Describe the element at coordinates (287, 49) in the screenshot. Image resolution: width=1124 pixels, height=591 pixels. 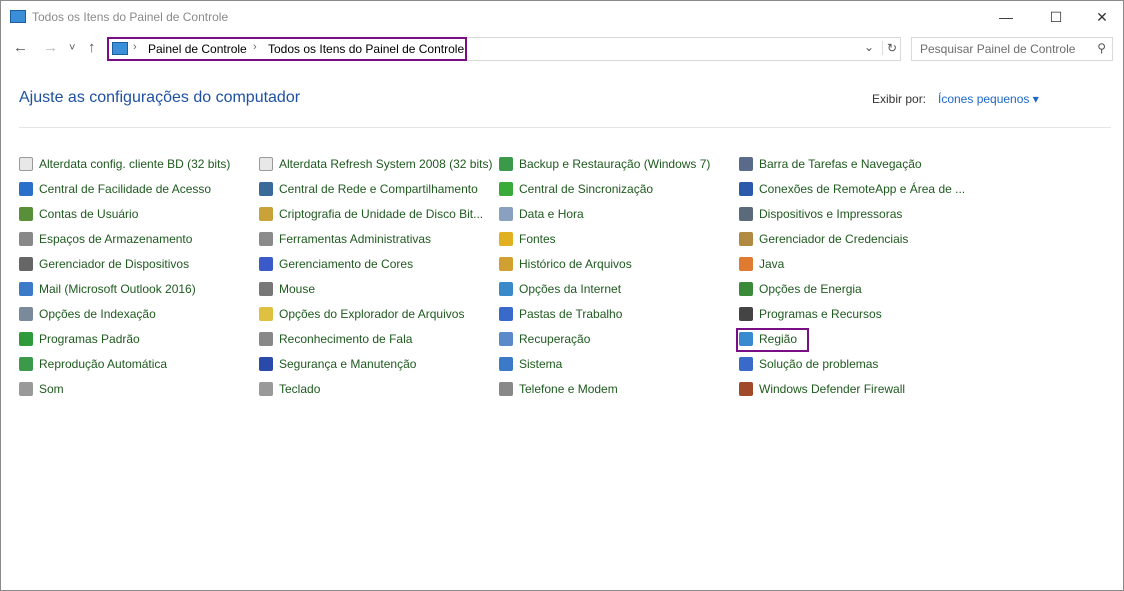
I see `address-highlight` at that location.